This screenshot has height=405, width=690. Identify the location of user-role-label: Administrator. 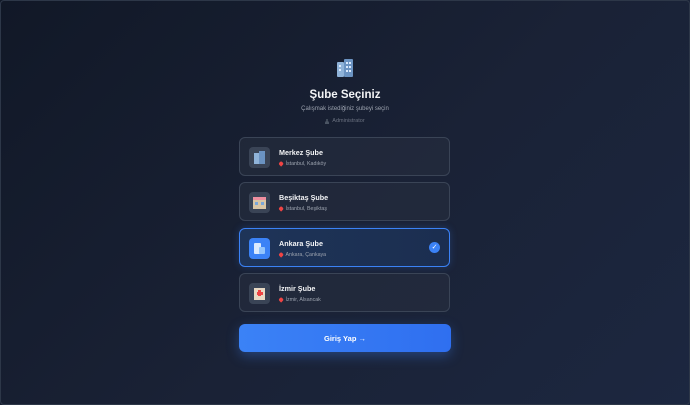
(348, 121).